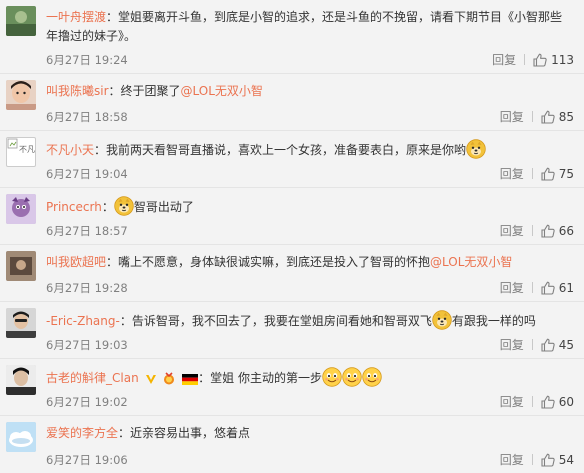 The width and height of the screenshot is (584, 473). Describe the element at coordinates (557, 288) in the screenshot. I see `like-button: 61` at that location.